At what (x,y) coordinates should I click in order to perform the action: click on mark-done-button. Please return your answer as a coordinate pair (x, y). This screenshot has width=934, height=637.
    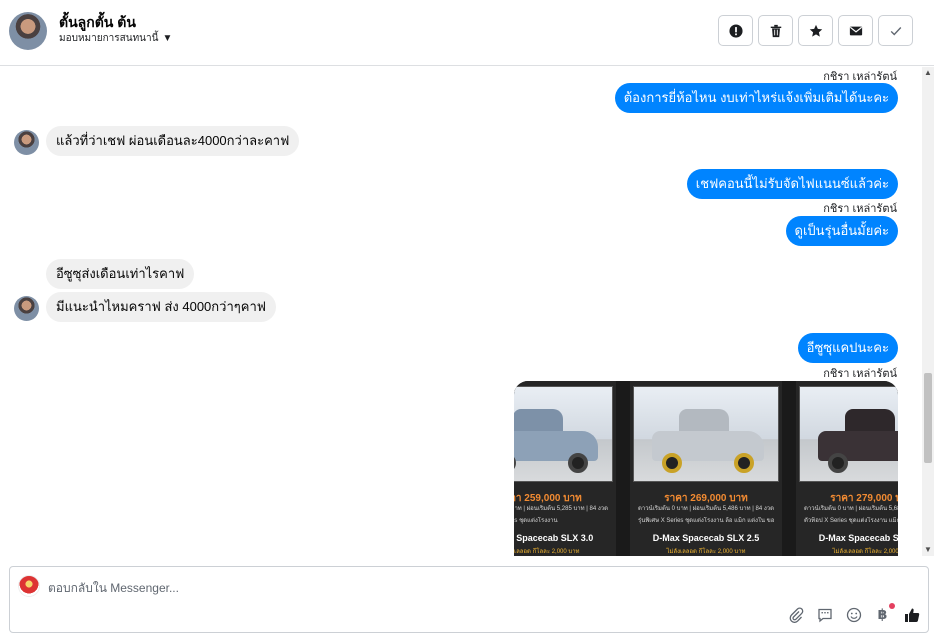
    Looking at the image, I should click on (895, 30).